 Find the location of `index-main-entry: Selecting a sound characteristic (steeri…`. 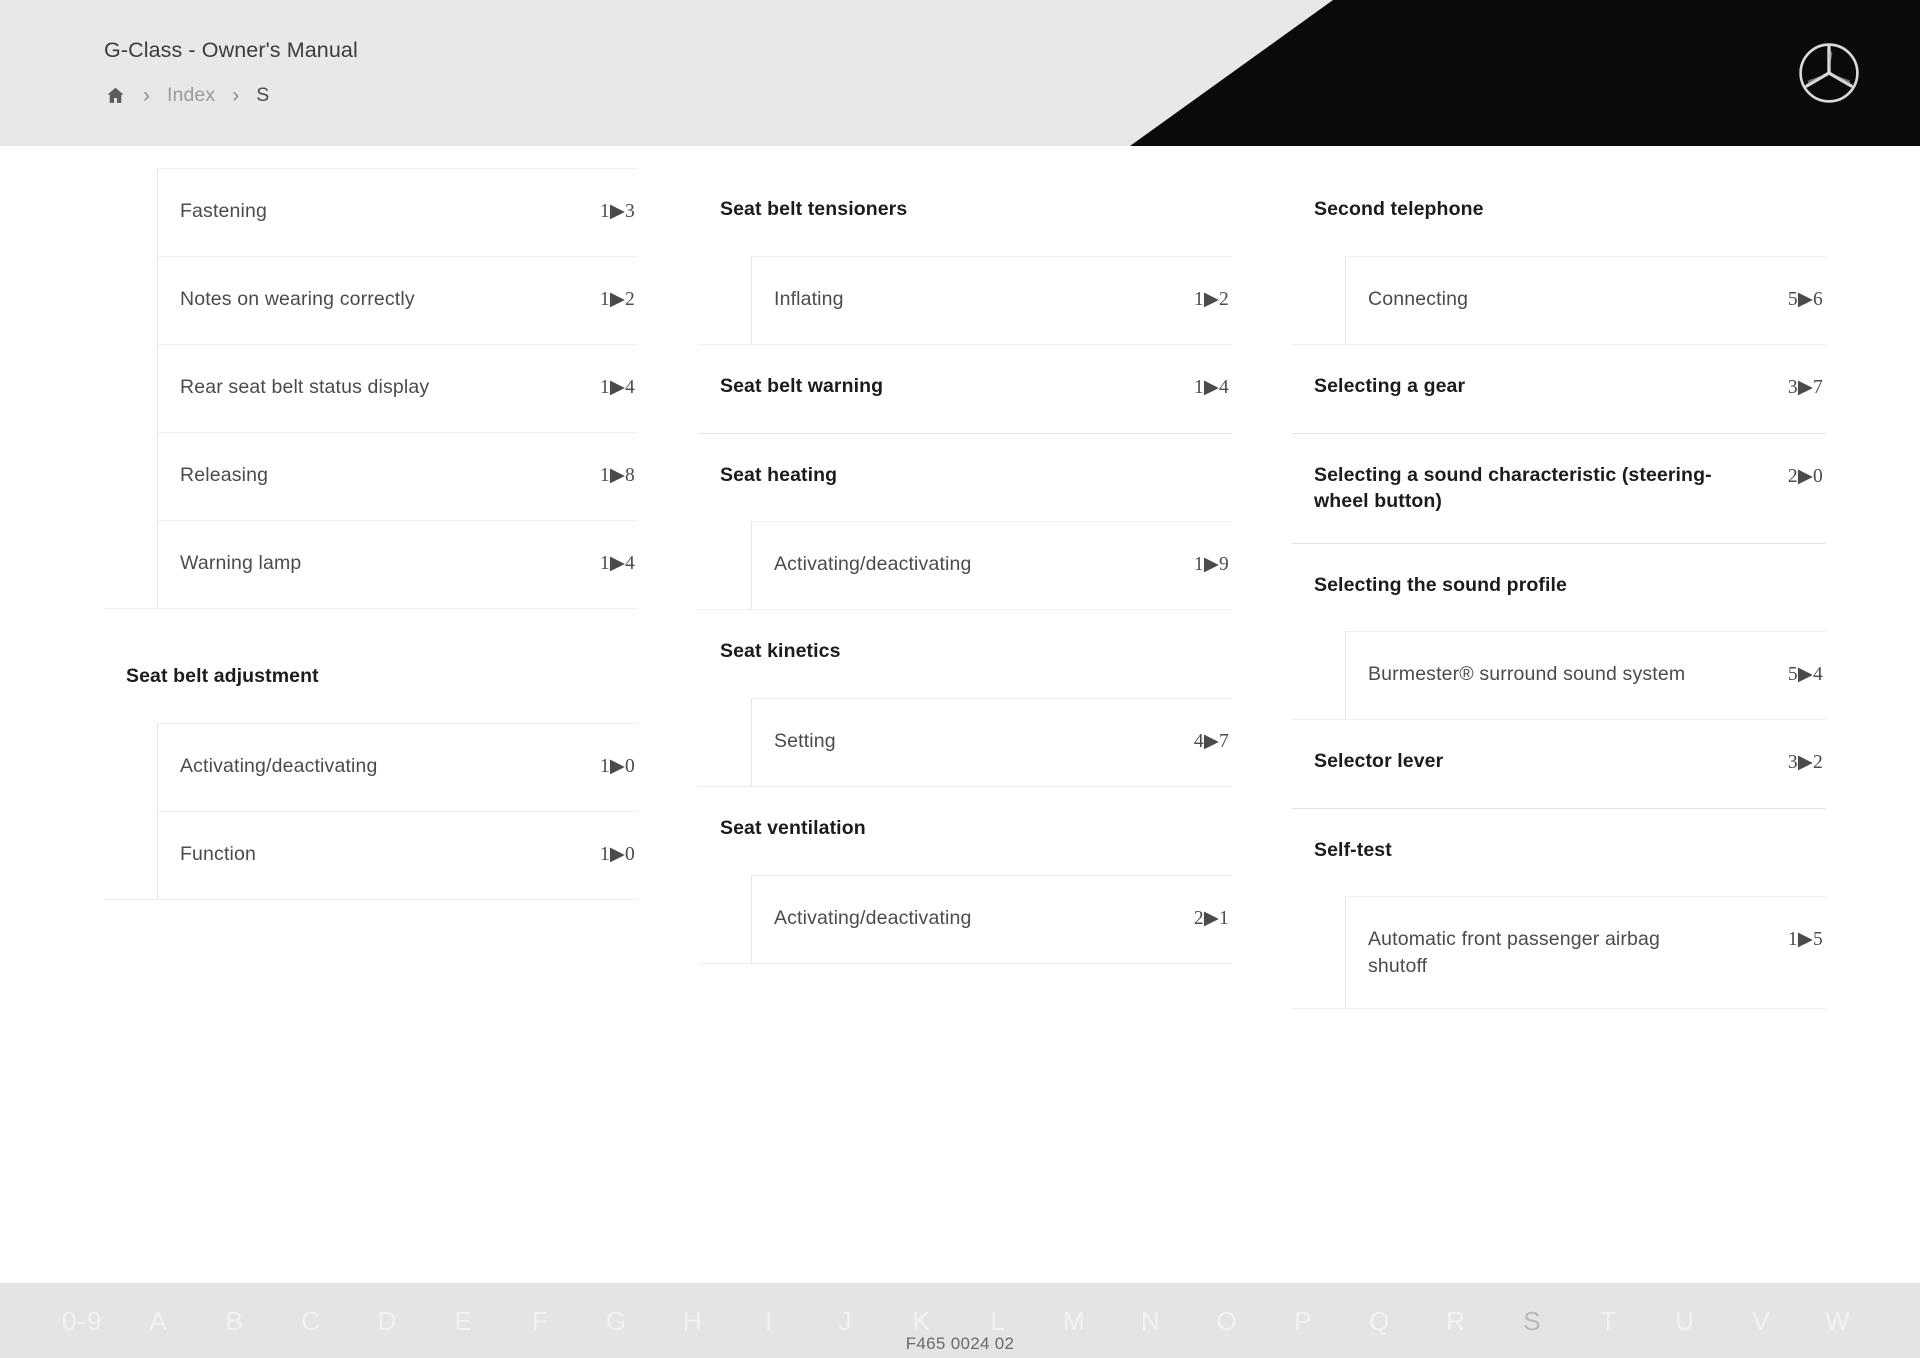

index-main-entry: Selecting a sound characteristic (steeri… is located at coordinates (1559, 488).